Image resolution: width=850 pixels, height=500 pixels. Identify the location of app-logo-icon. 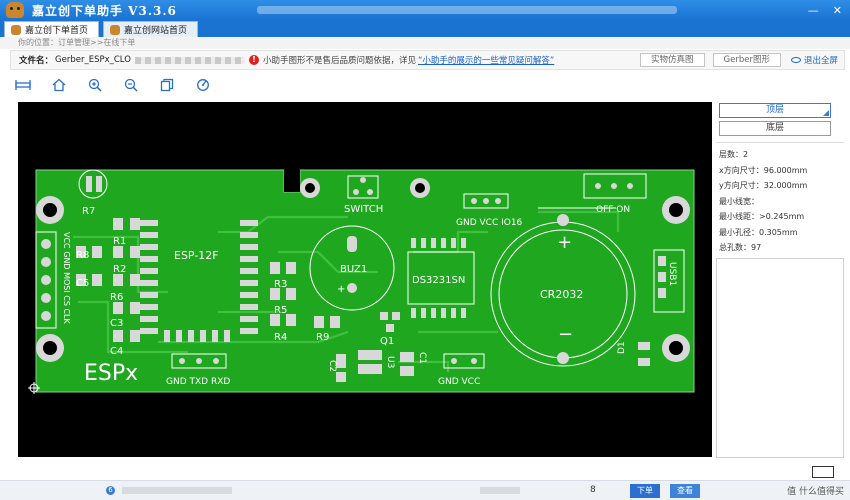
(15, 10).